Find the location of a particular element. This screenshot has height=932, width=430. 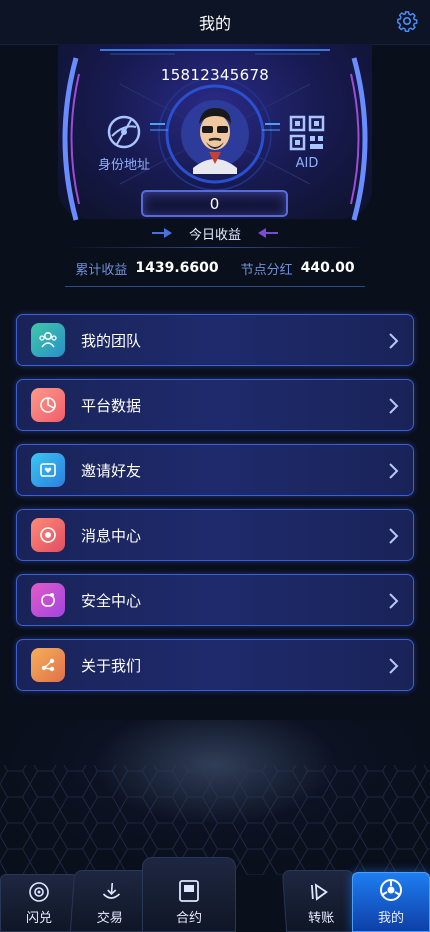

menu-item-platform-data: 平台数据 is located at coordinates (215, 405).